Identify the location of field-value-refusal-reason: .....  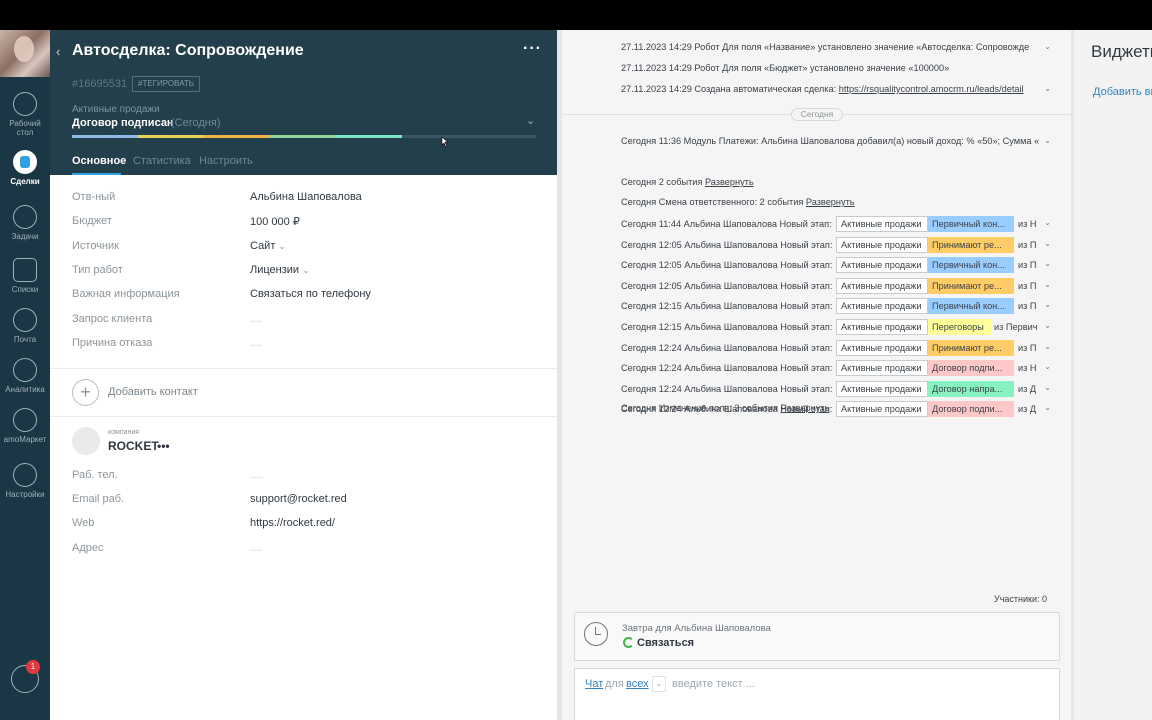
(256, 343).